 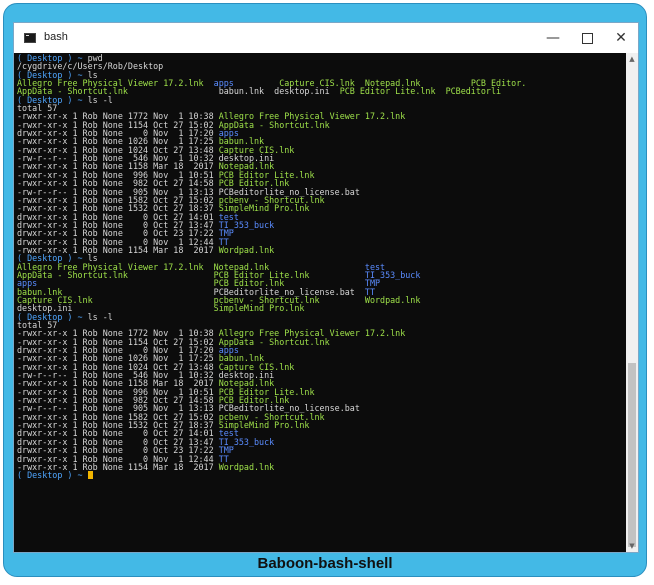 What do you see at coordinates (326, 38) in the screenshot?
I see `title-bar: bash — ✕` at bounding box center [326, 38].